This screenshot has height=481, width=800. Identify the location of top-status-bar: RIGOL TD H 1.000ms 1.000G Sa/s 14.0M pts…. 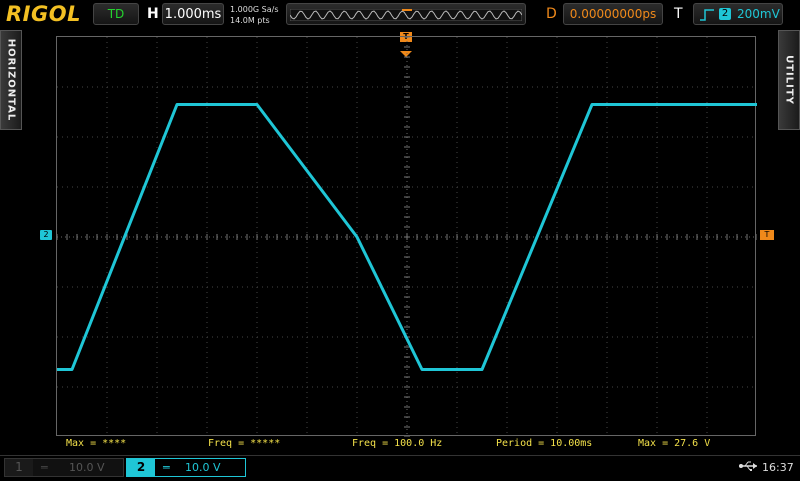
(400, 15).